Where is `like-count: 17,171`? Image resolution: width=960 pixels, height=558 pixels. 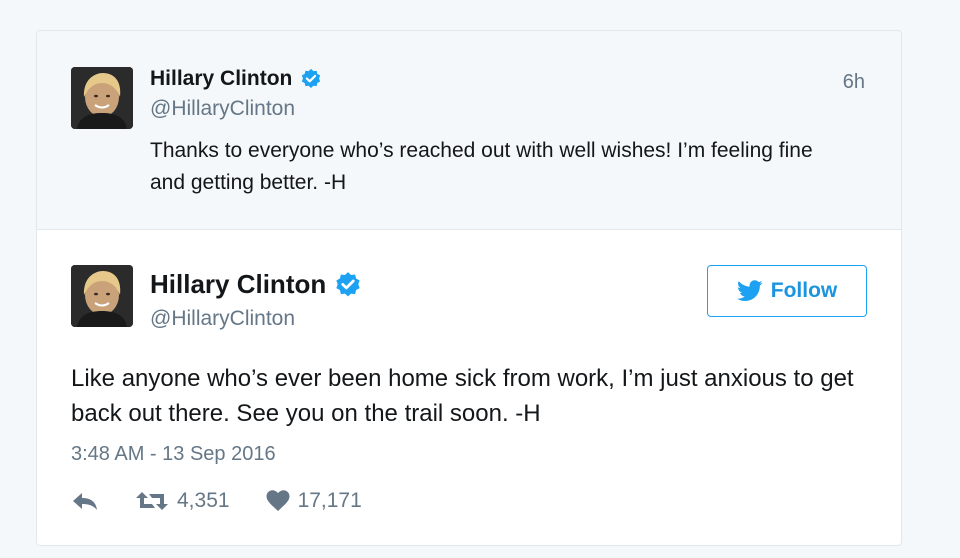
like-count: 17,171 is located at coordinates (329, 500).